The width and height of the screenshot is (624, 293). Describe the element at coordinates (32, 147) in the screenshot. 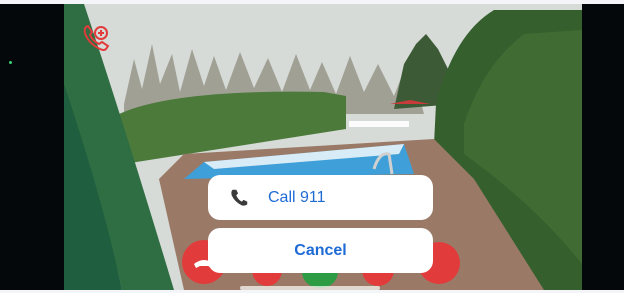

I see `left-letterbox` at that location.